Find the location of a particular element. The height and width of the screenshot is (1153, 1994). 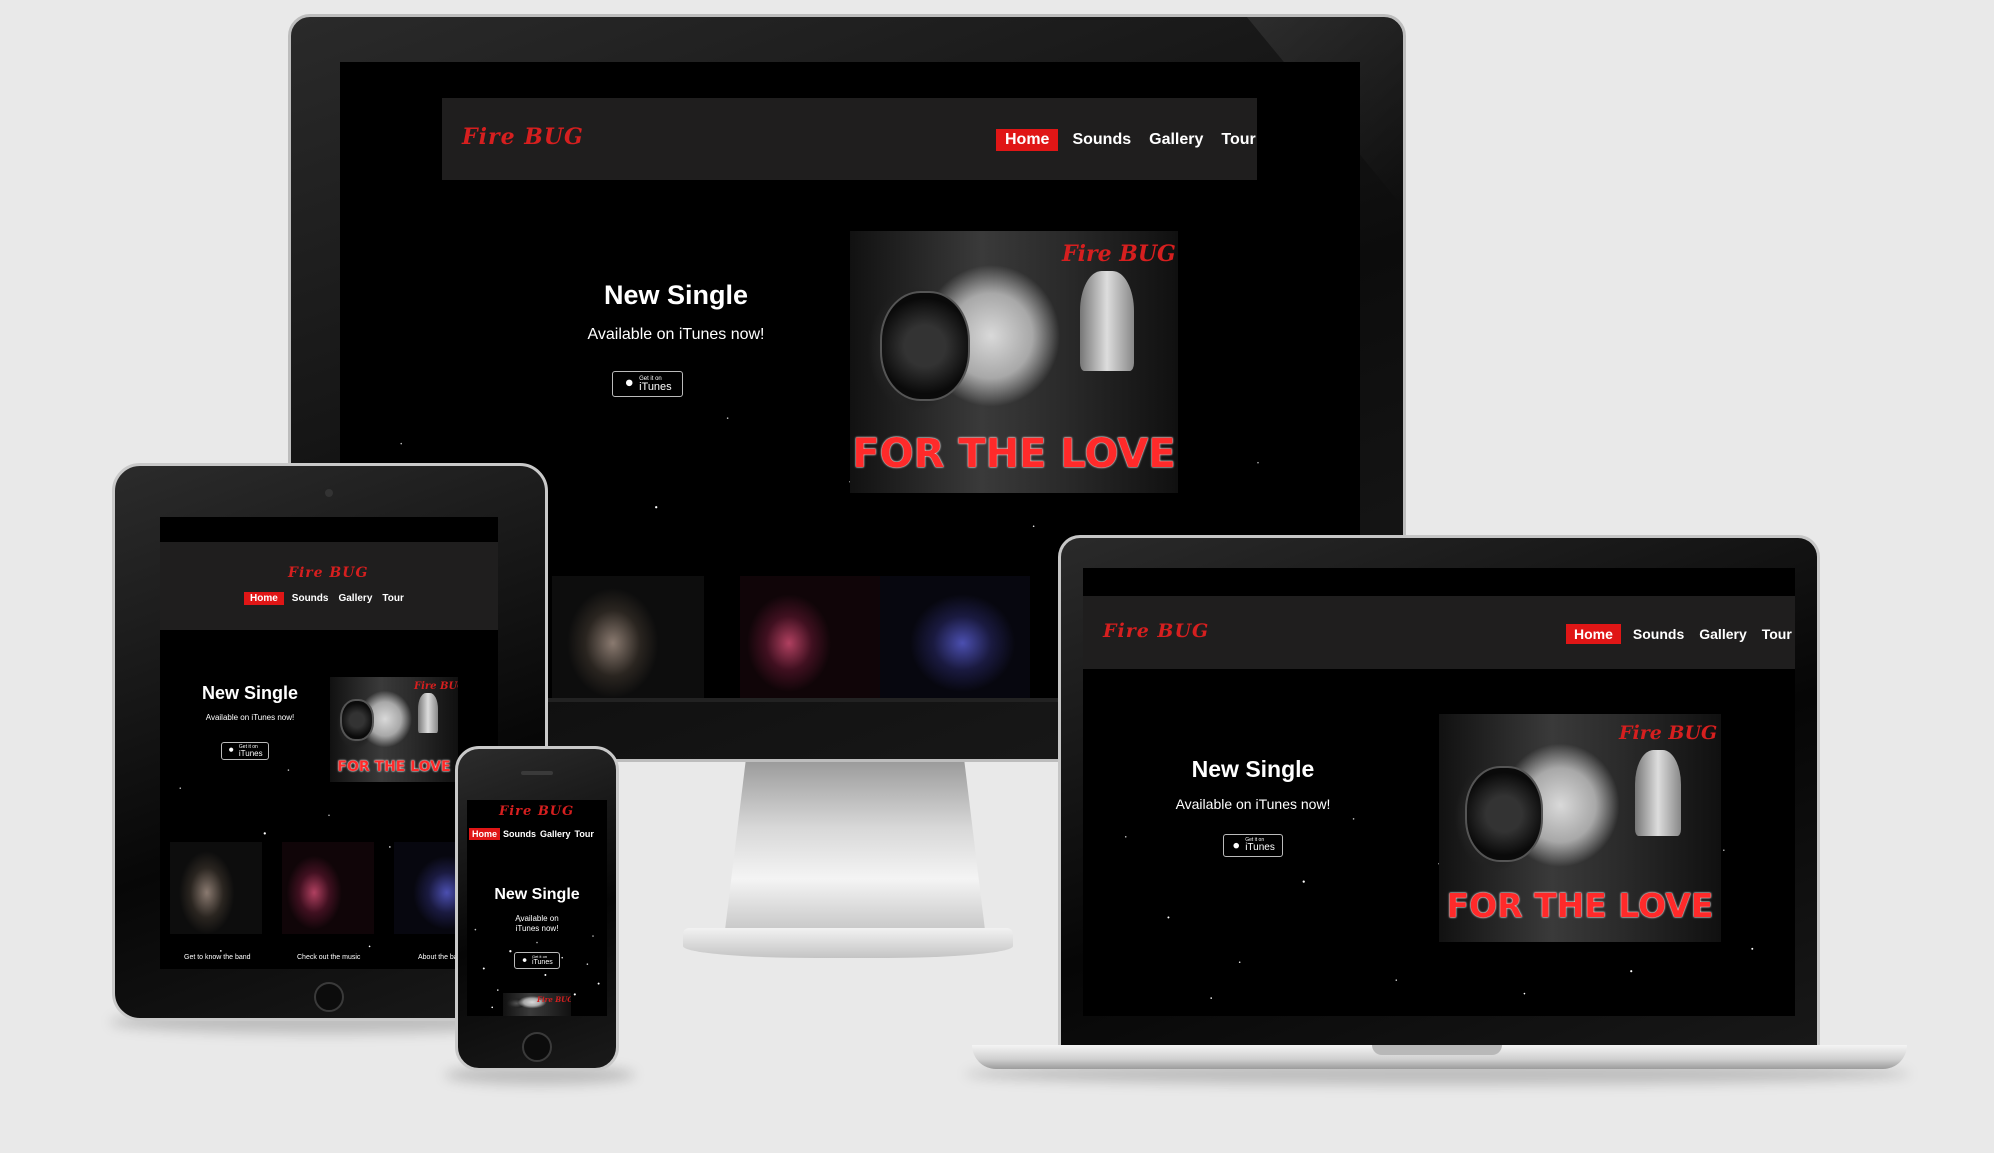

laptop-nav-sounds: Sounds is located at coordinates (1658, 634).